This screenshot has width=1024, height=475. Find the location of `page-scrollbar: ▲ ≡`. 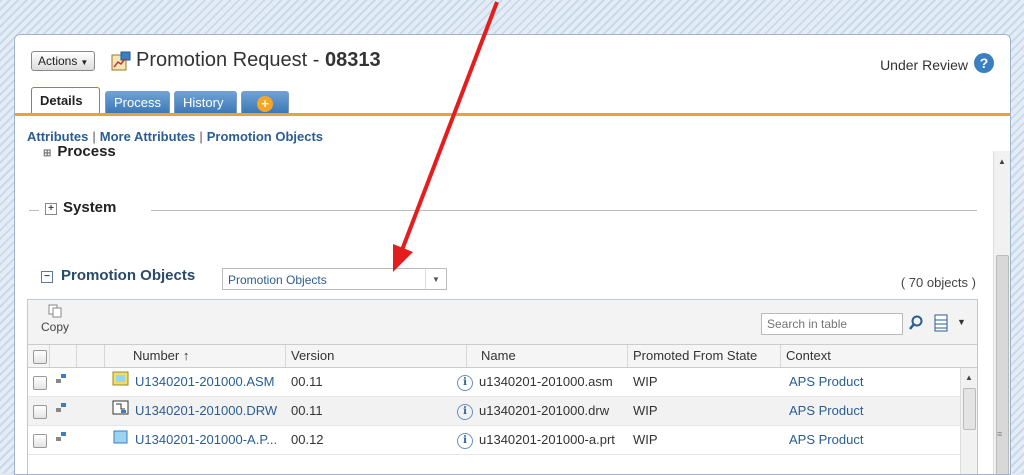

page-scrollbar: ▲ ≡ is located at coordinates (1001, 312).